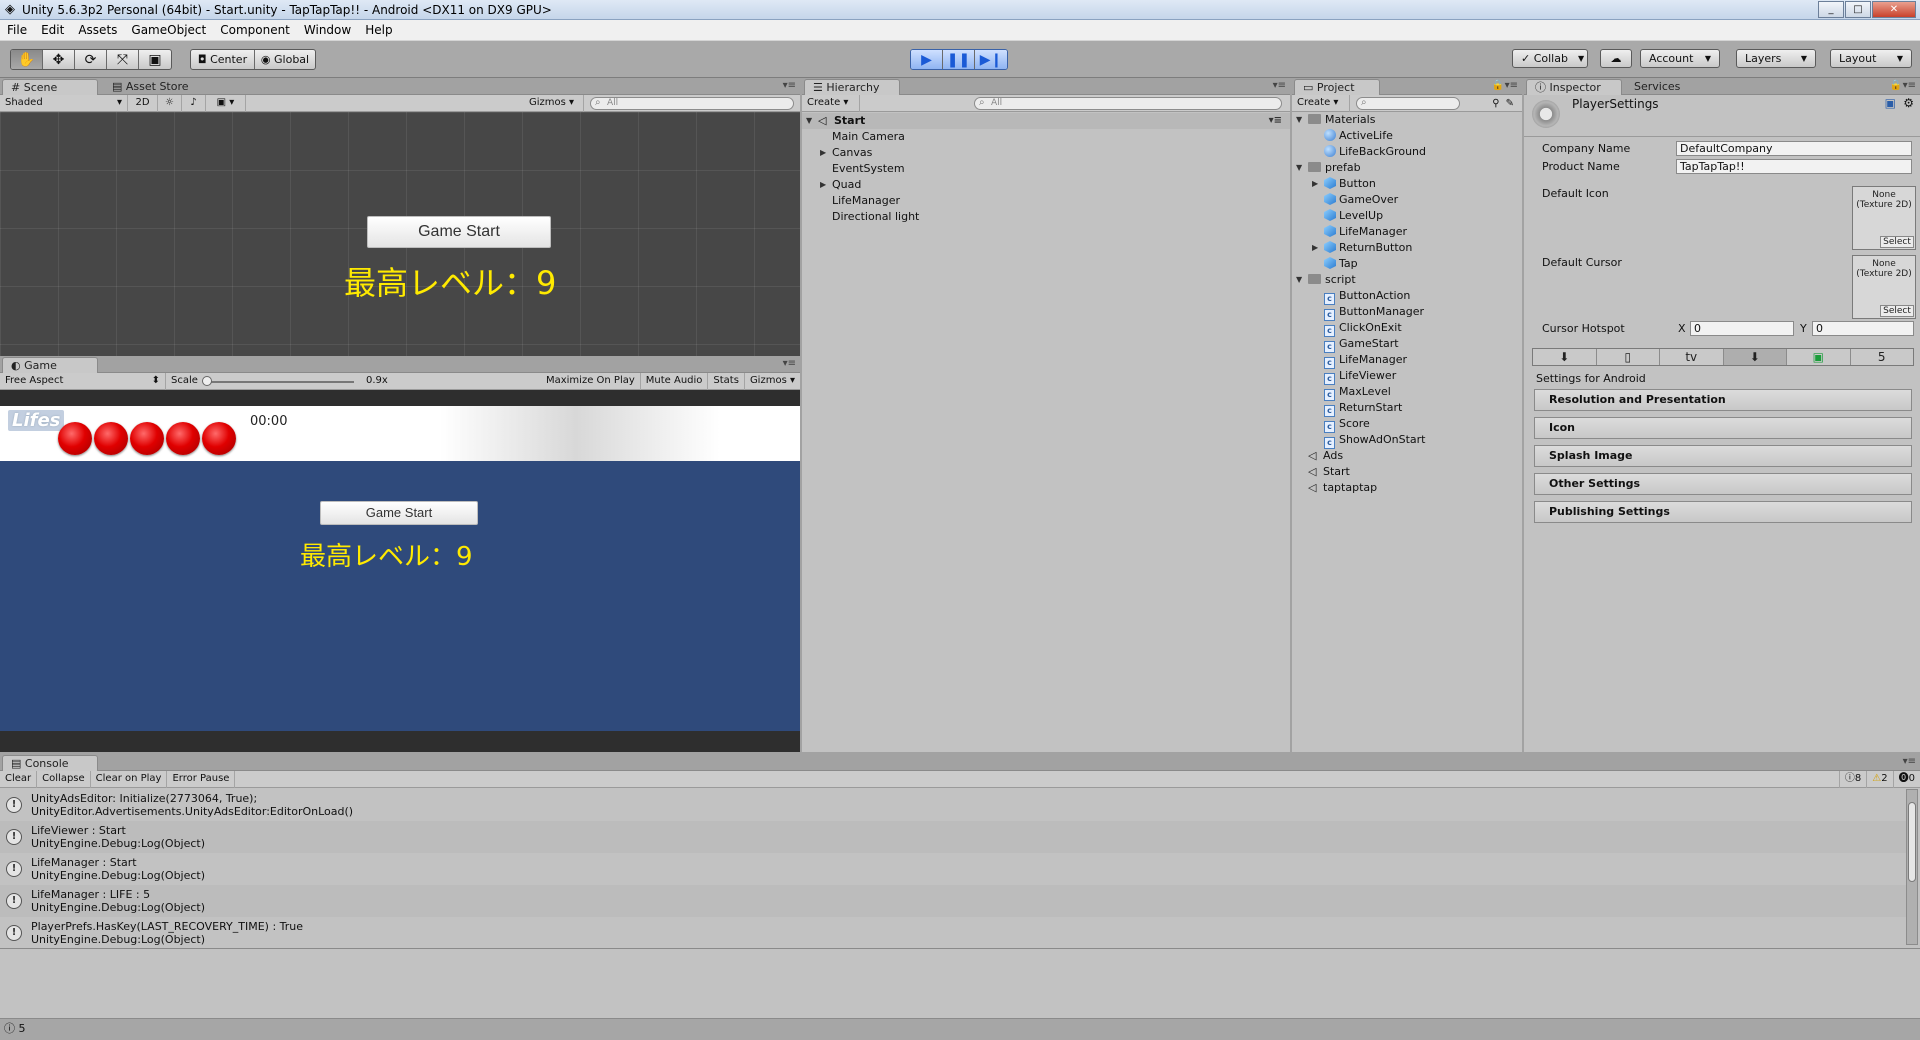 The width and height of the screenshot is (1920, 1040). Describe the element at coordinates (1407, 472) in the screenshot. I see `project-scene-start: ◁ Start` at that location.